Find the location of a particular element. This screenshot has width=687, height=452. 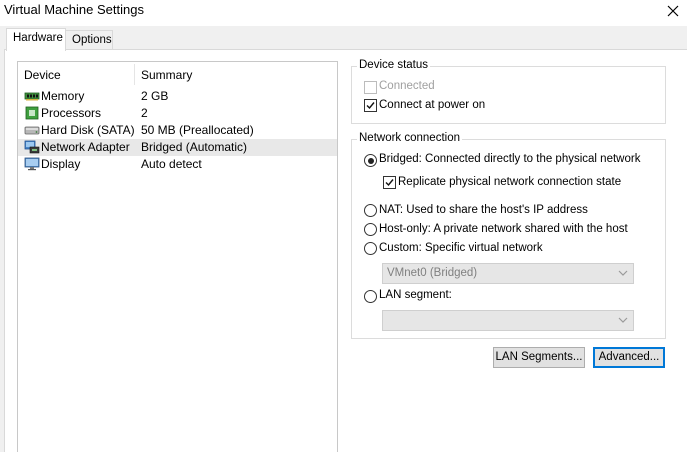

device-name: Hard Disk (SATA) is located at coordinates (88, 130).